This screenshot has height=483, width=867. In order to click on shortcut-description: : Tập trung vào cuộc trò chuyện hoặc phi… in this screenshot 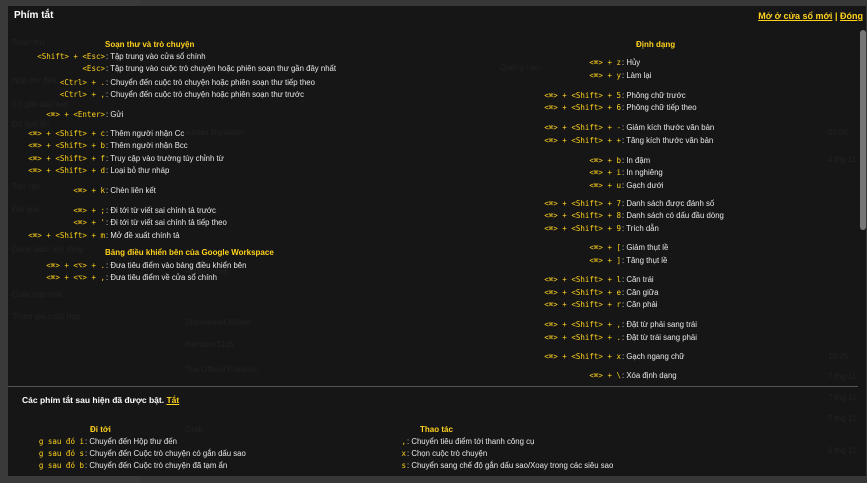, I will do `click(221, 68)`.